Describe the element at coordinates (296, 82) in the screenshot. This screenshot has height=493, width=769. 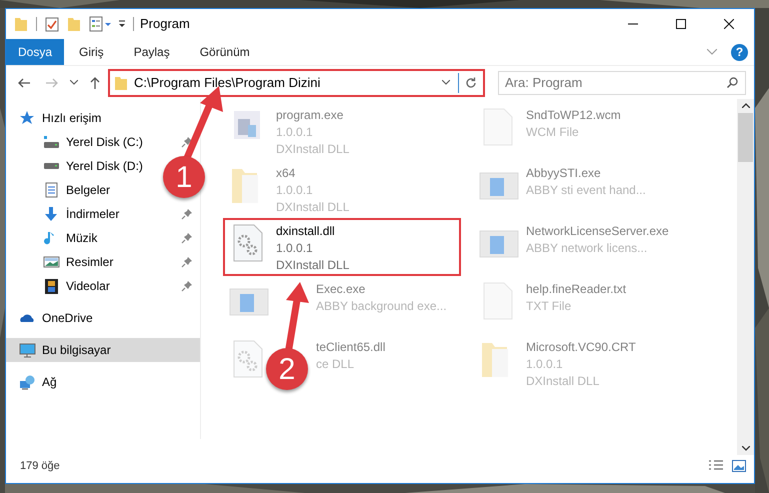
I see `address-bar: C:\Program Files\Program Dizini` at that location.